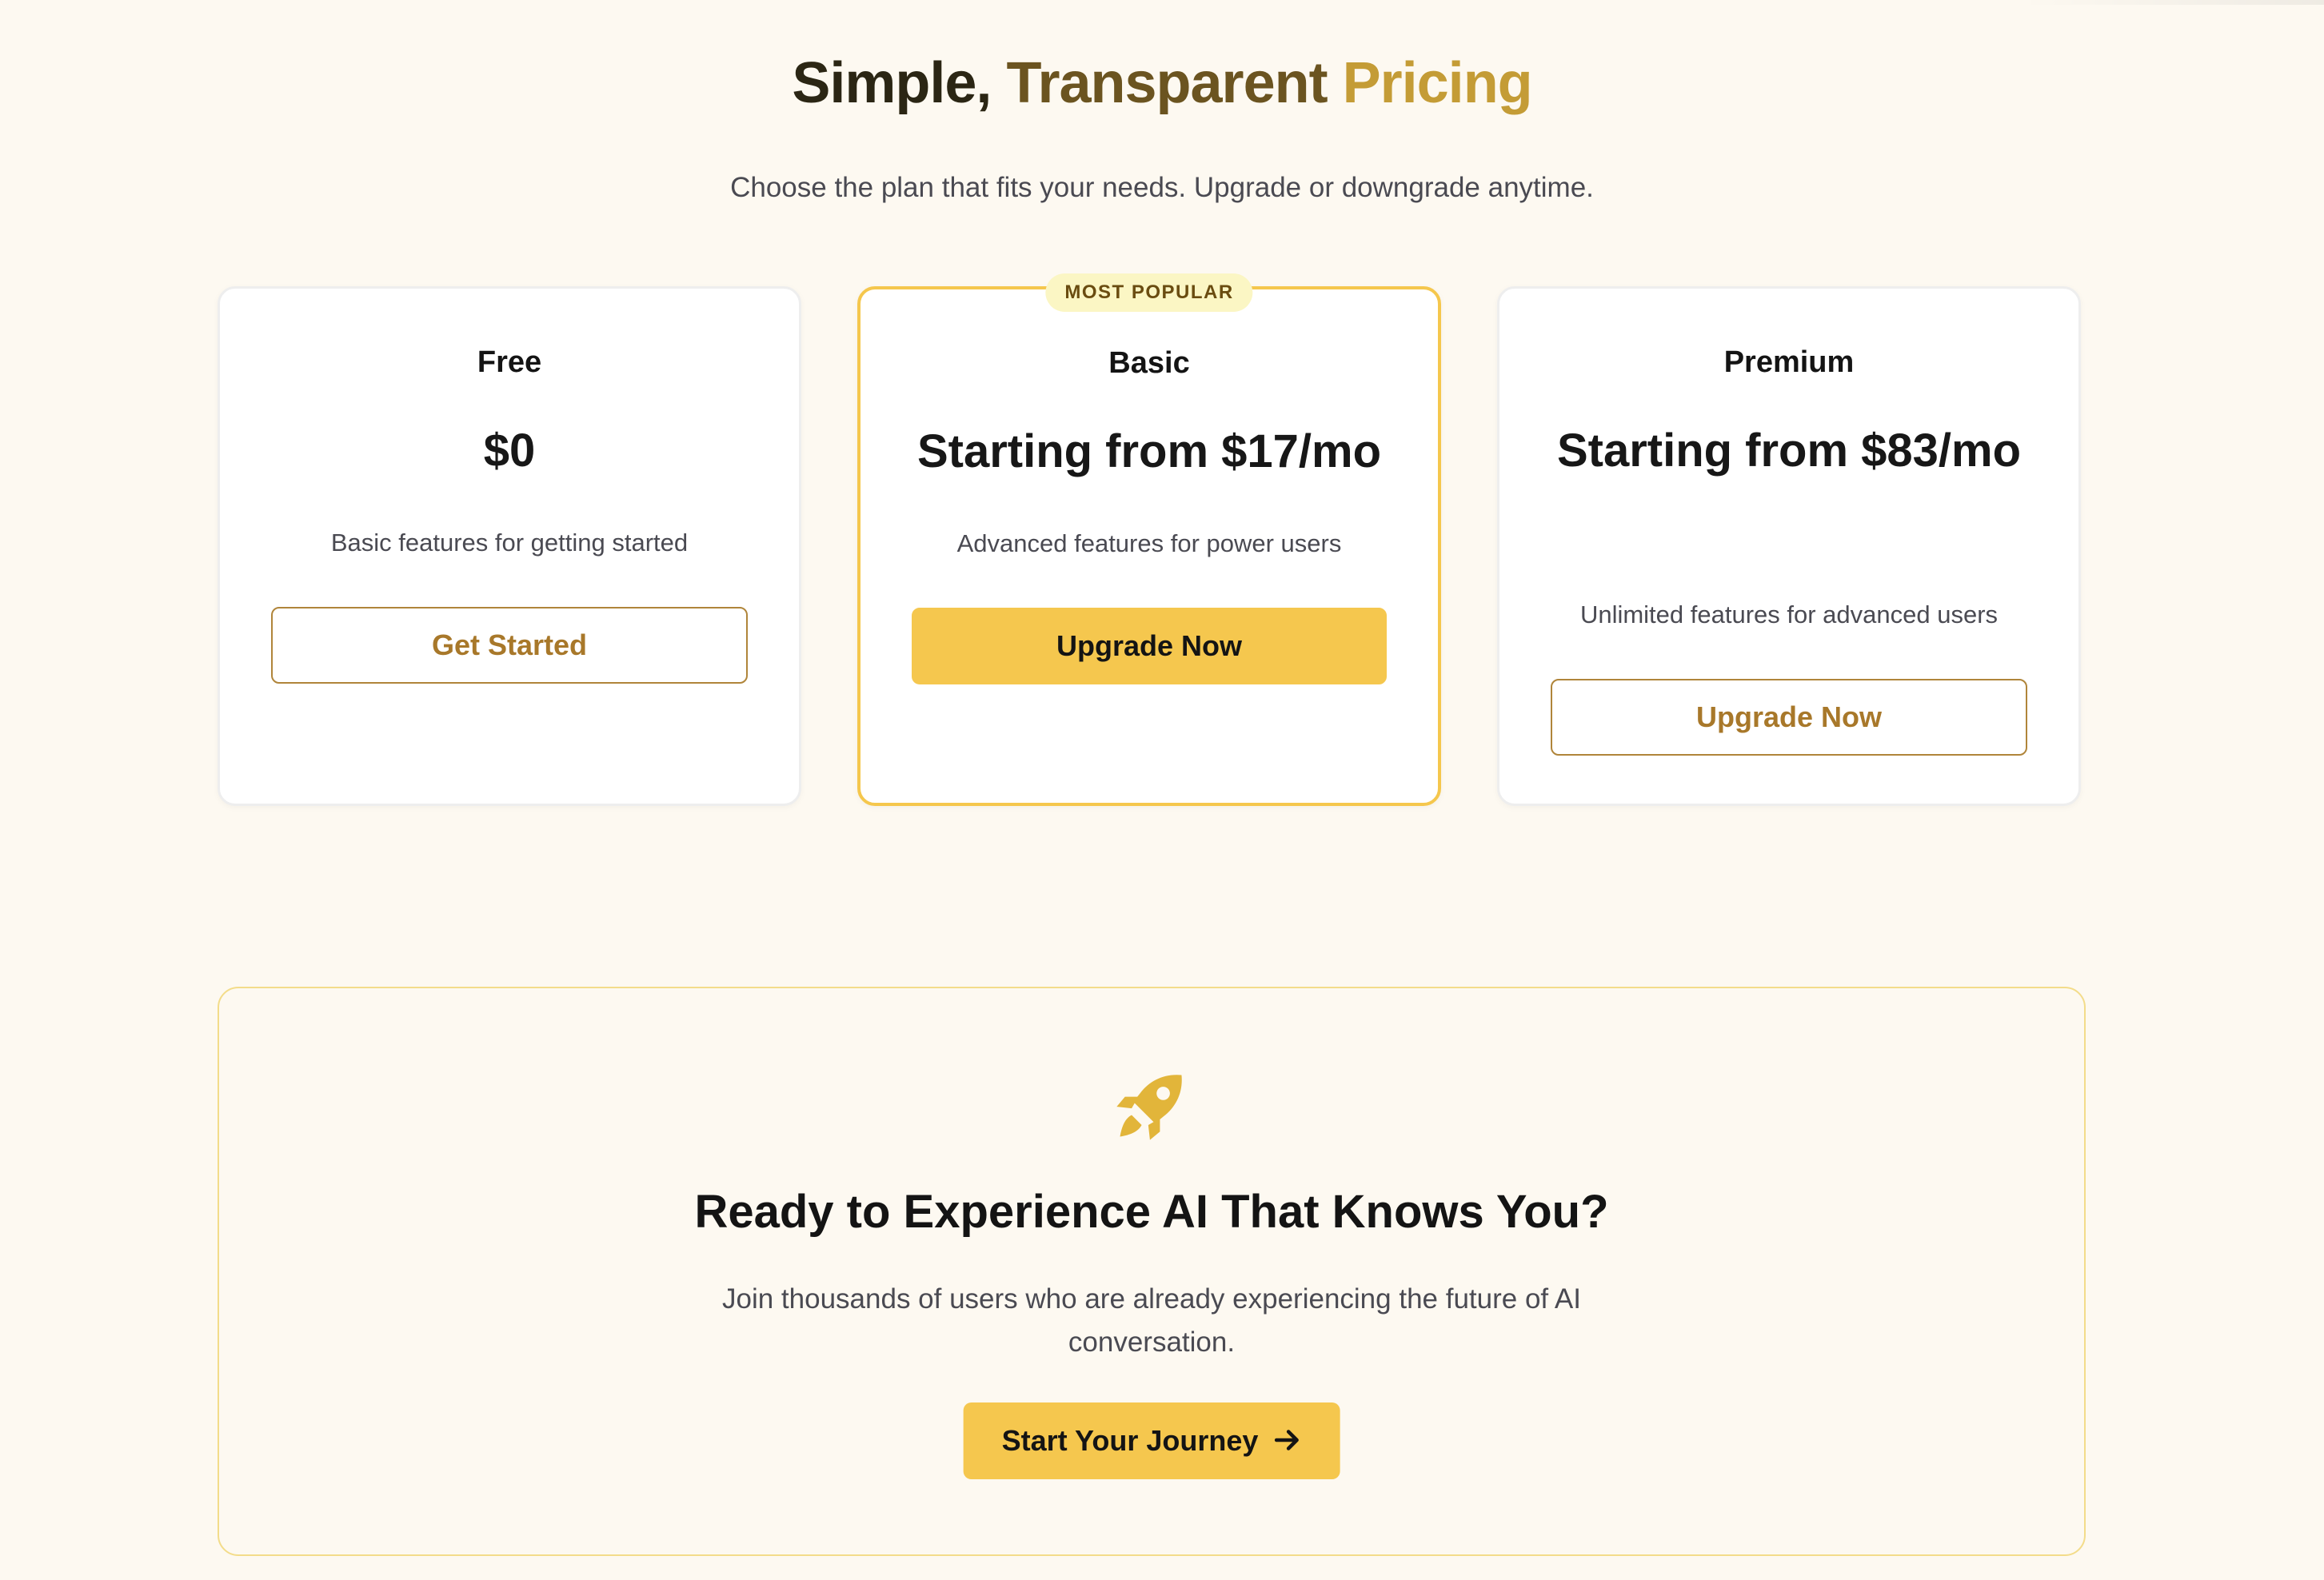 The height and width of the screenshot is (1580, 2324). I want to click on title-word-transparent: Transparent, so click(1167, 83).